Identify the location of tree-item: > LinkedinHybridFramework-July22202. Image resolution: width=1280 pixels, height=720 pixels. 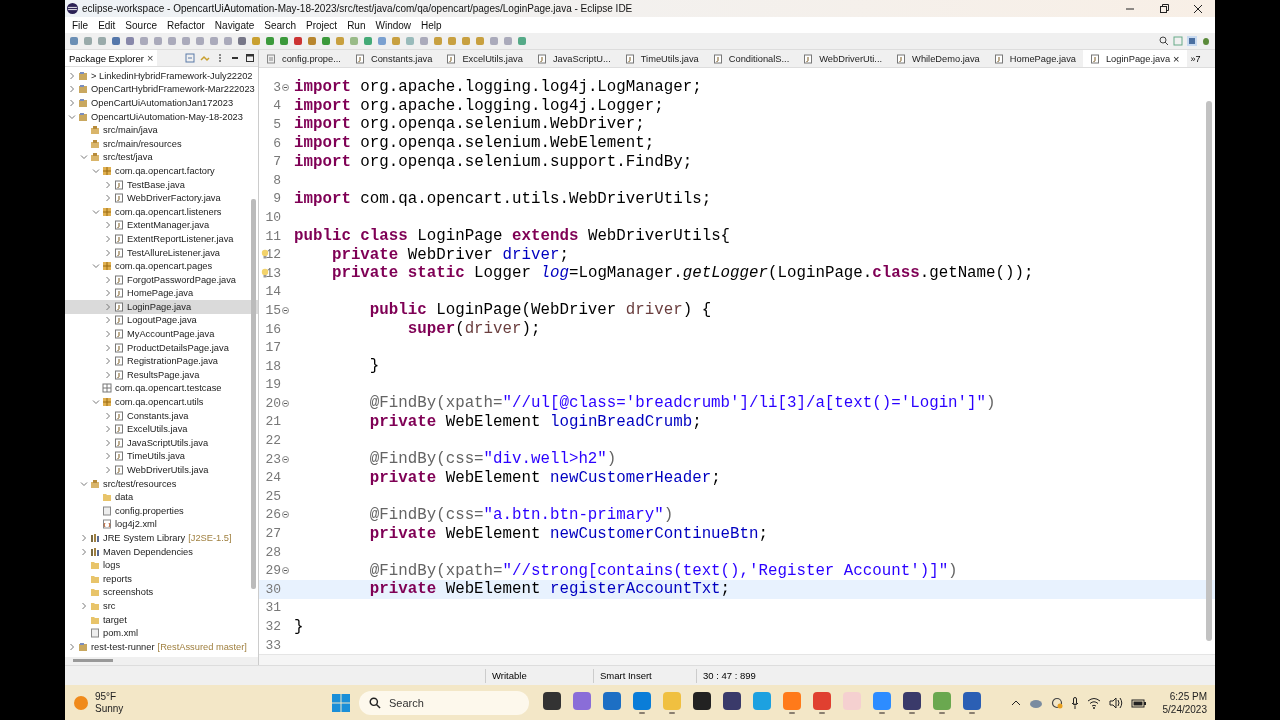
(161, 76).